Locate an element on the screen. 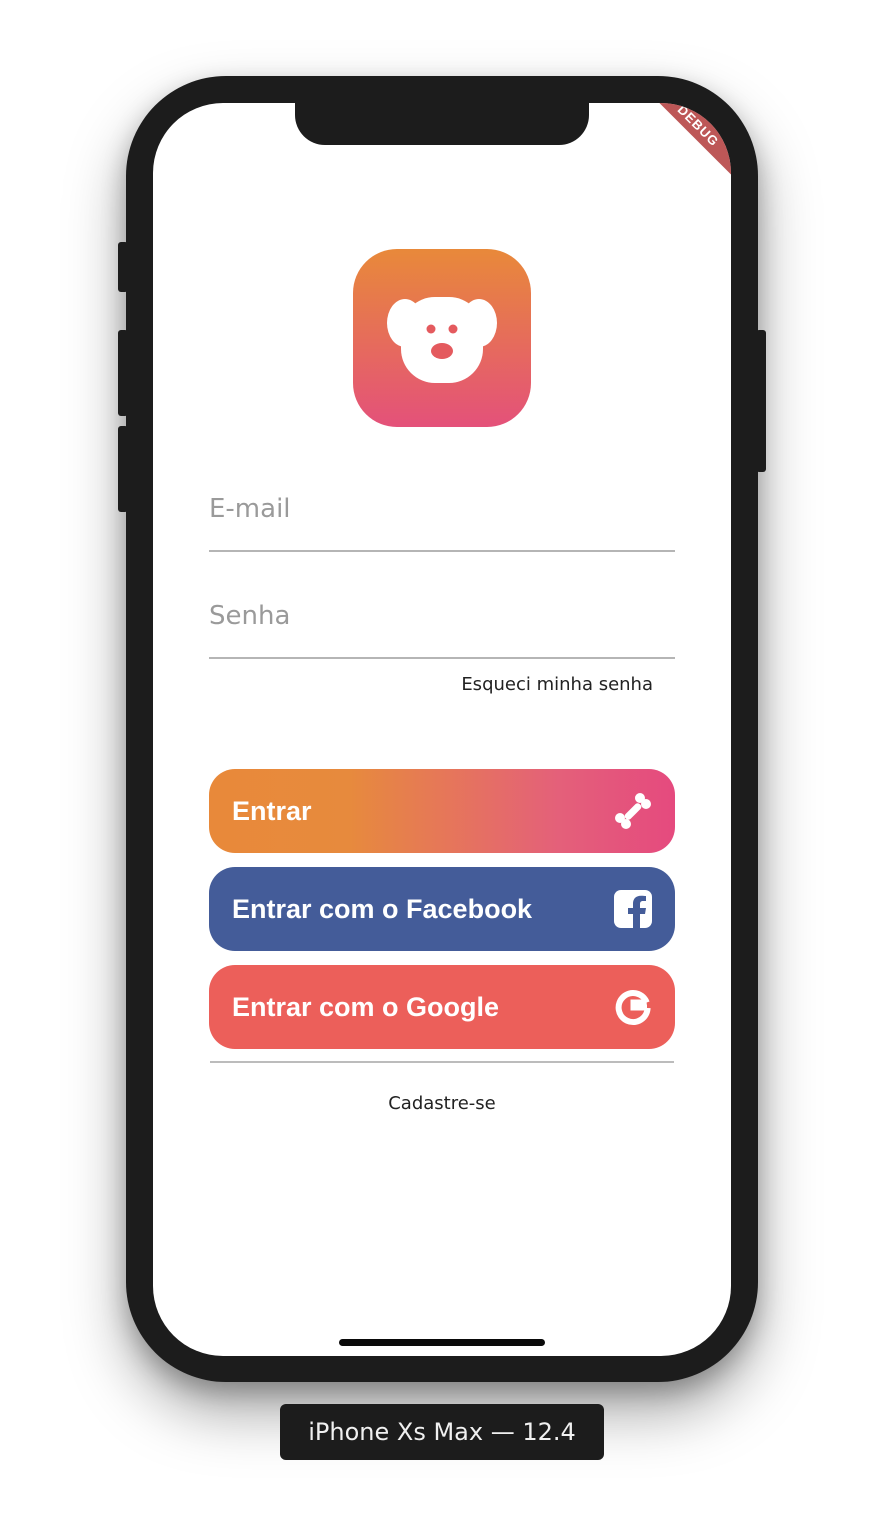  email-input is located at coordinates (442, 509).